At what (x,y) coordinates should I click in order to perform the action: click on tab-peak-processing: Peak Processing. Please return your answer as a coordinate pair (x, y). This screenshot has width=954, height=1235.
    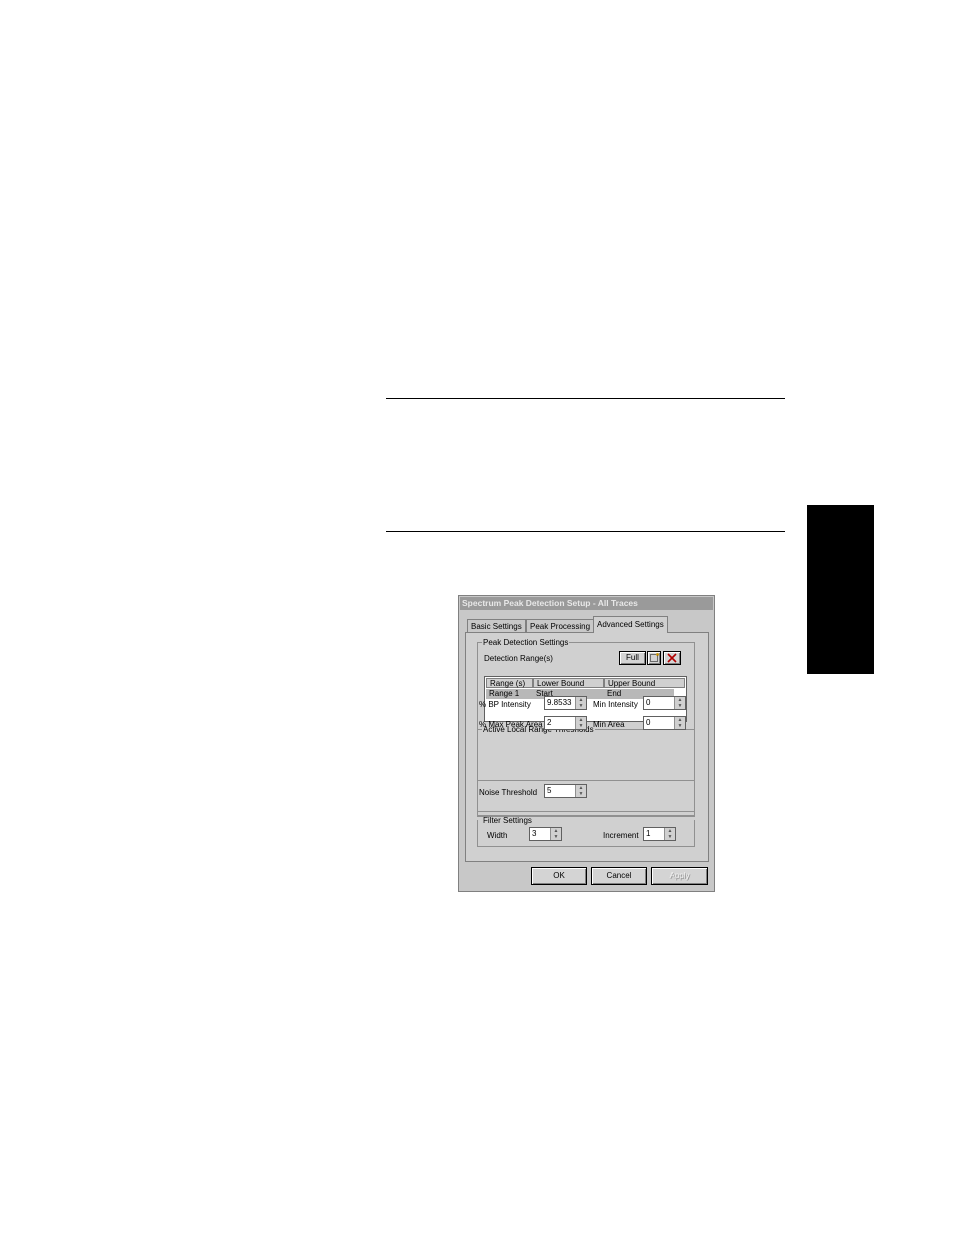
    Looking at the image, I should click on (560, 626).